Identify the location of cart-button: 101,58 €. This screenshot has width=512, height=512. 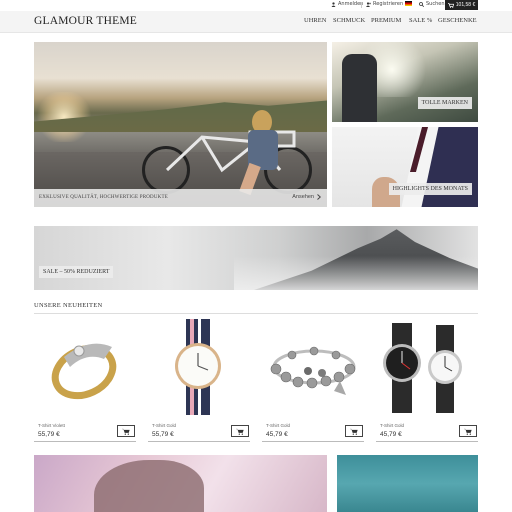
(461, 5).